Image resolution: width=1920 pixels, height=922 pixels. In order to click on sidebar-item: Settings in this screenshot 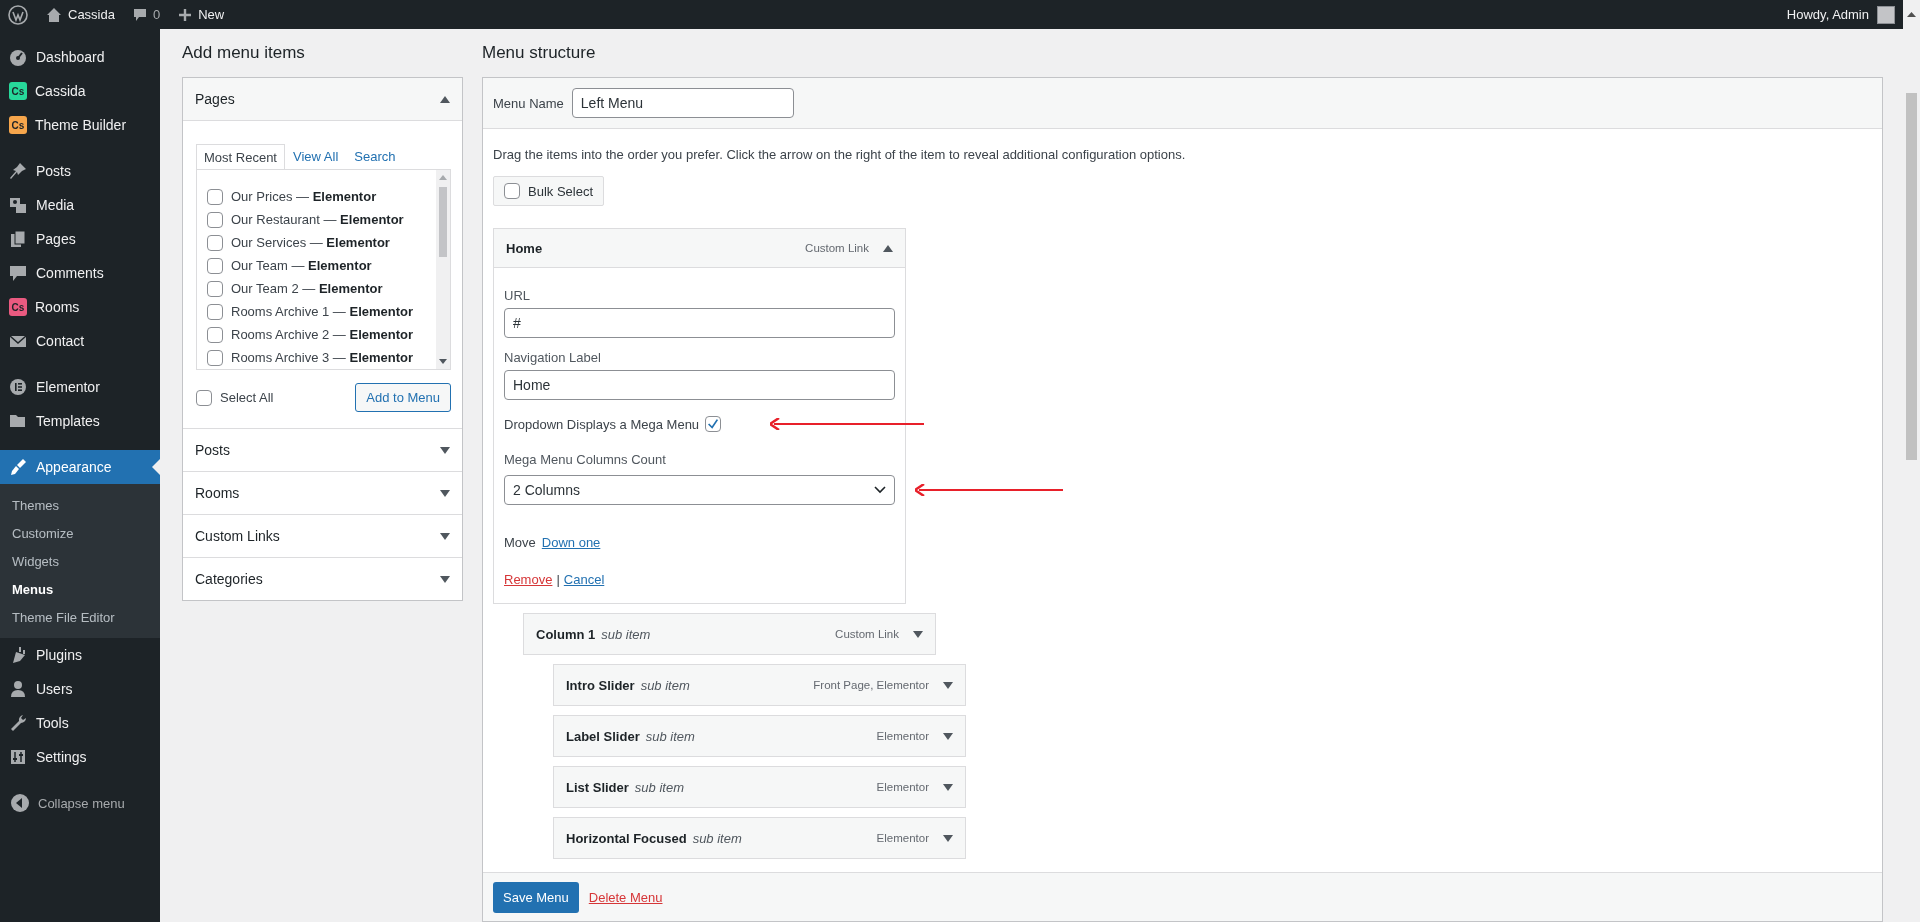, I will do `click(80, 757)`.